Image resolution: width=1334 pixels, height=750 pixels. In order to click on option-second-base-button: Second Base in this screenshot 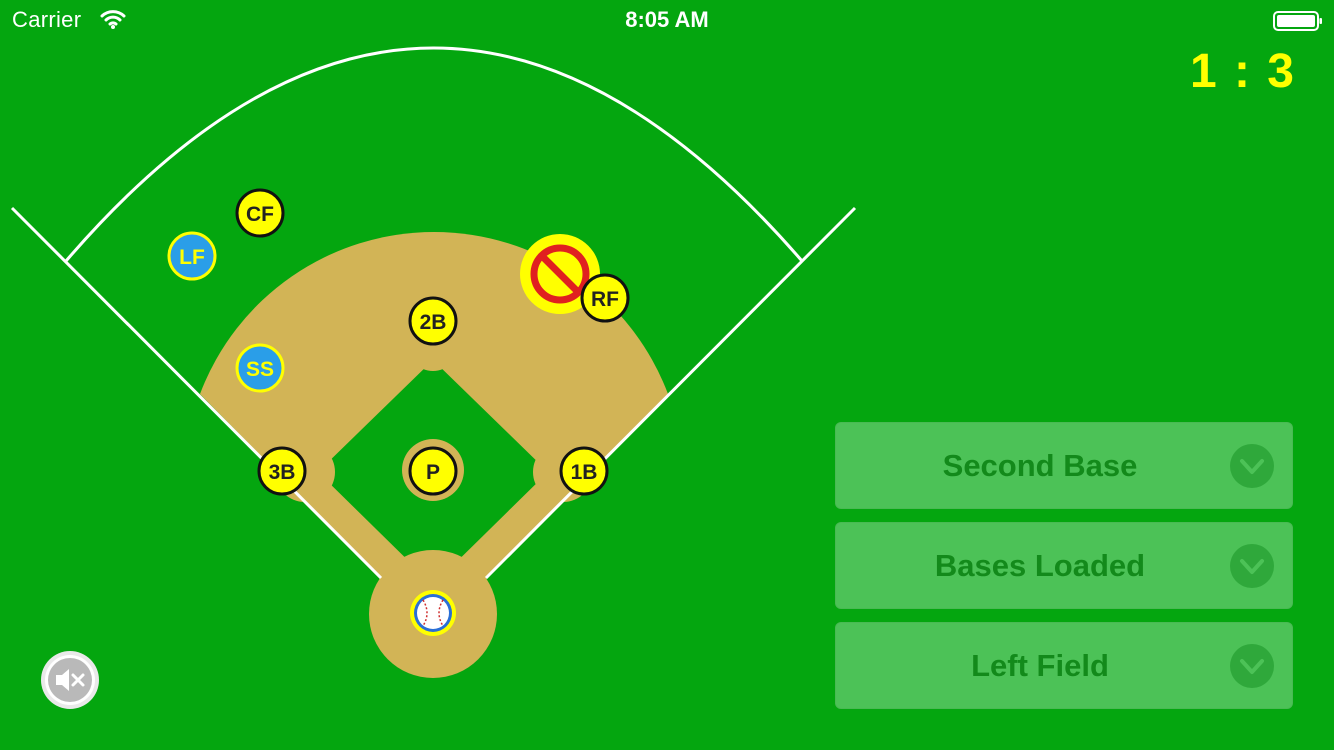, I will do `click(1064, 465)`.